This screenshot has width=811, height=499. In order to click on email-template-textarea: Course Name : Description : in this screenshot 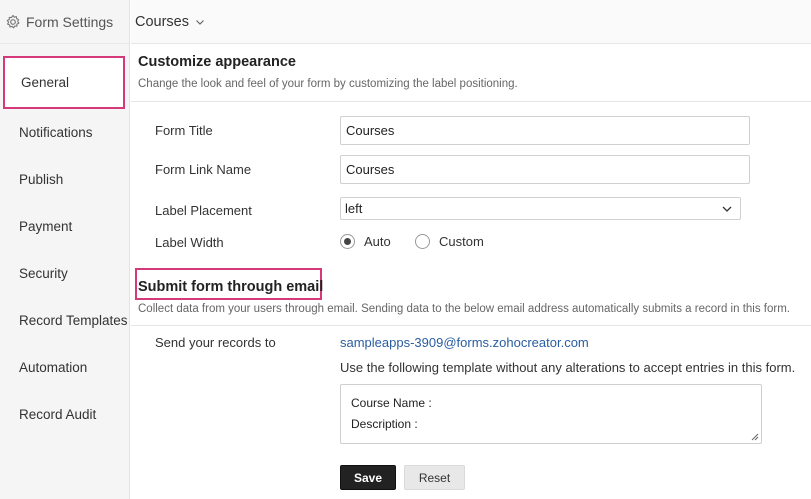, I will do `click(551, 414)`.